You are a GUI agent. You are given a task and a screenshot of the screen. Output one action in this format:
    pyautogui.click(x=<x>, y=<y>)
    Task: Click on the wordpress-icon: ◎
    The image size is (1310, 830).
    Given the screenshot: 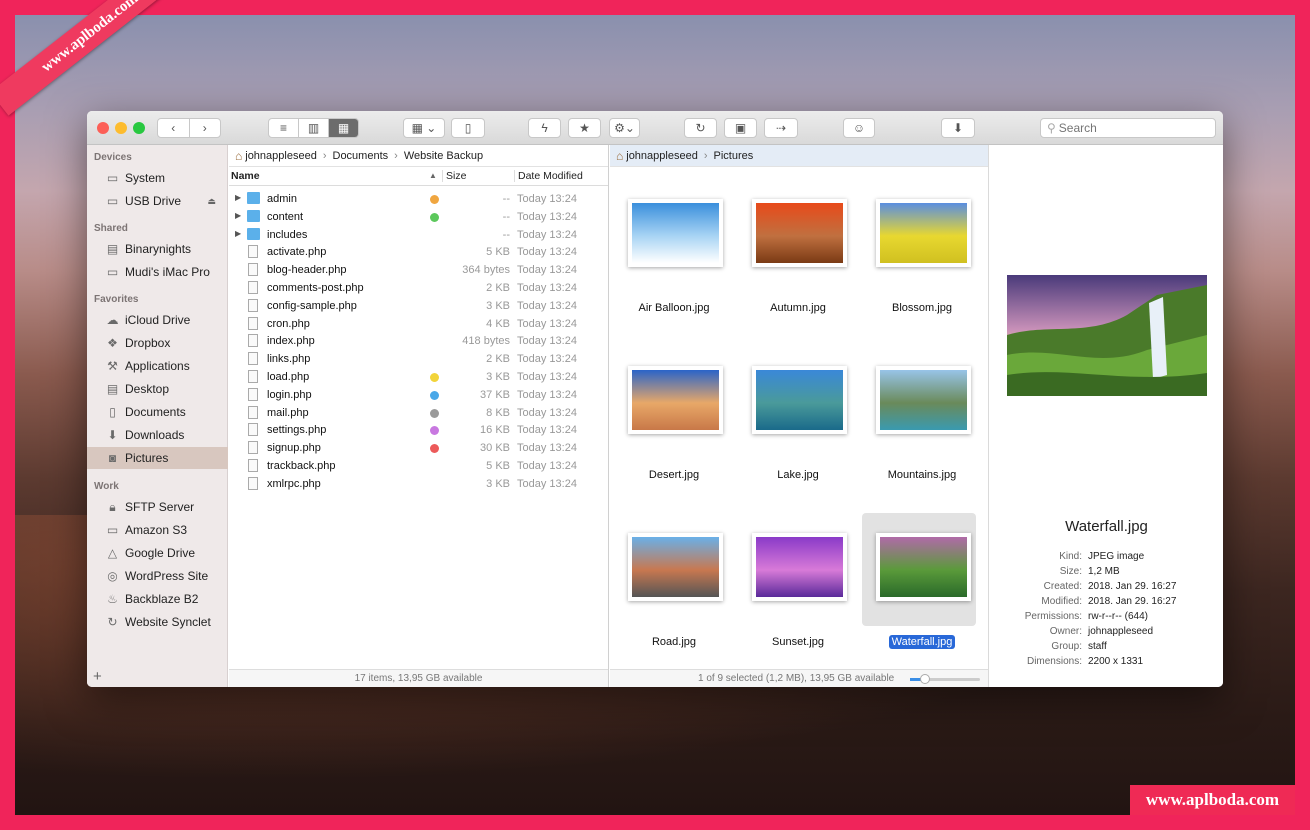 What is the action you would take?
    pyautogui.click(x=112, y=576)
    